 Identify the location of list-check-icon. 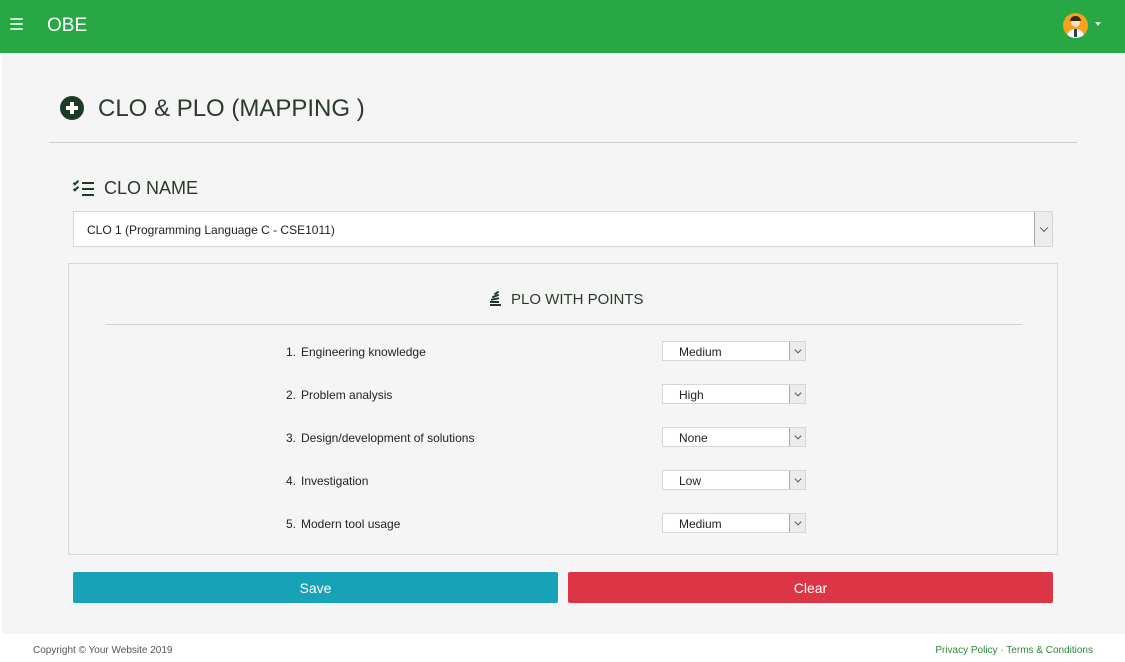
(83, 187).